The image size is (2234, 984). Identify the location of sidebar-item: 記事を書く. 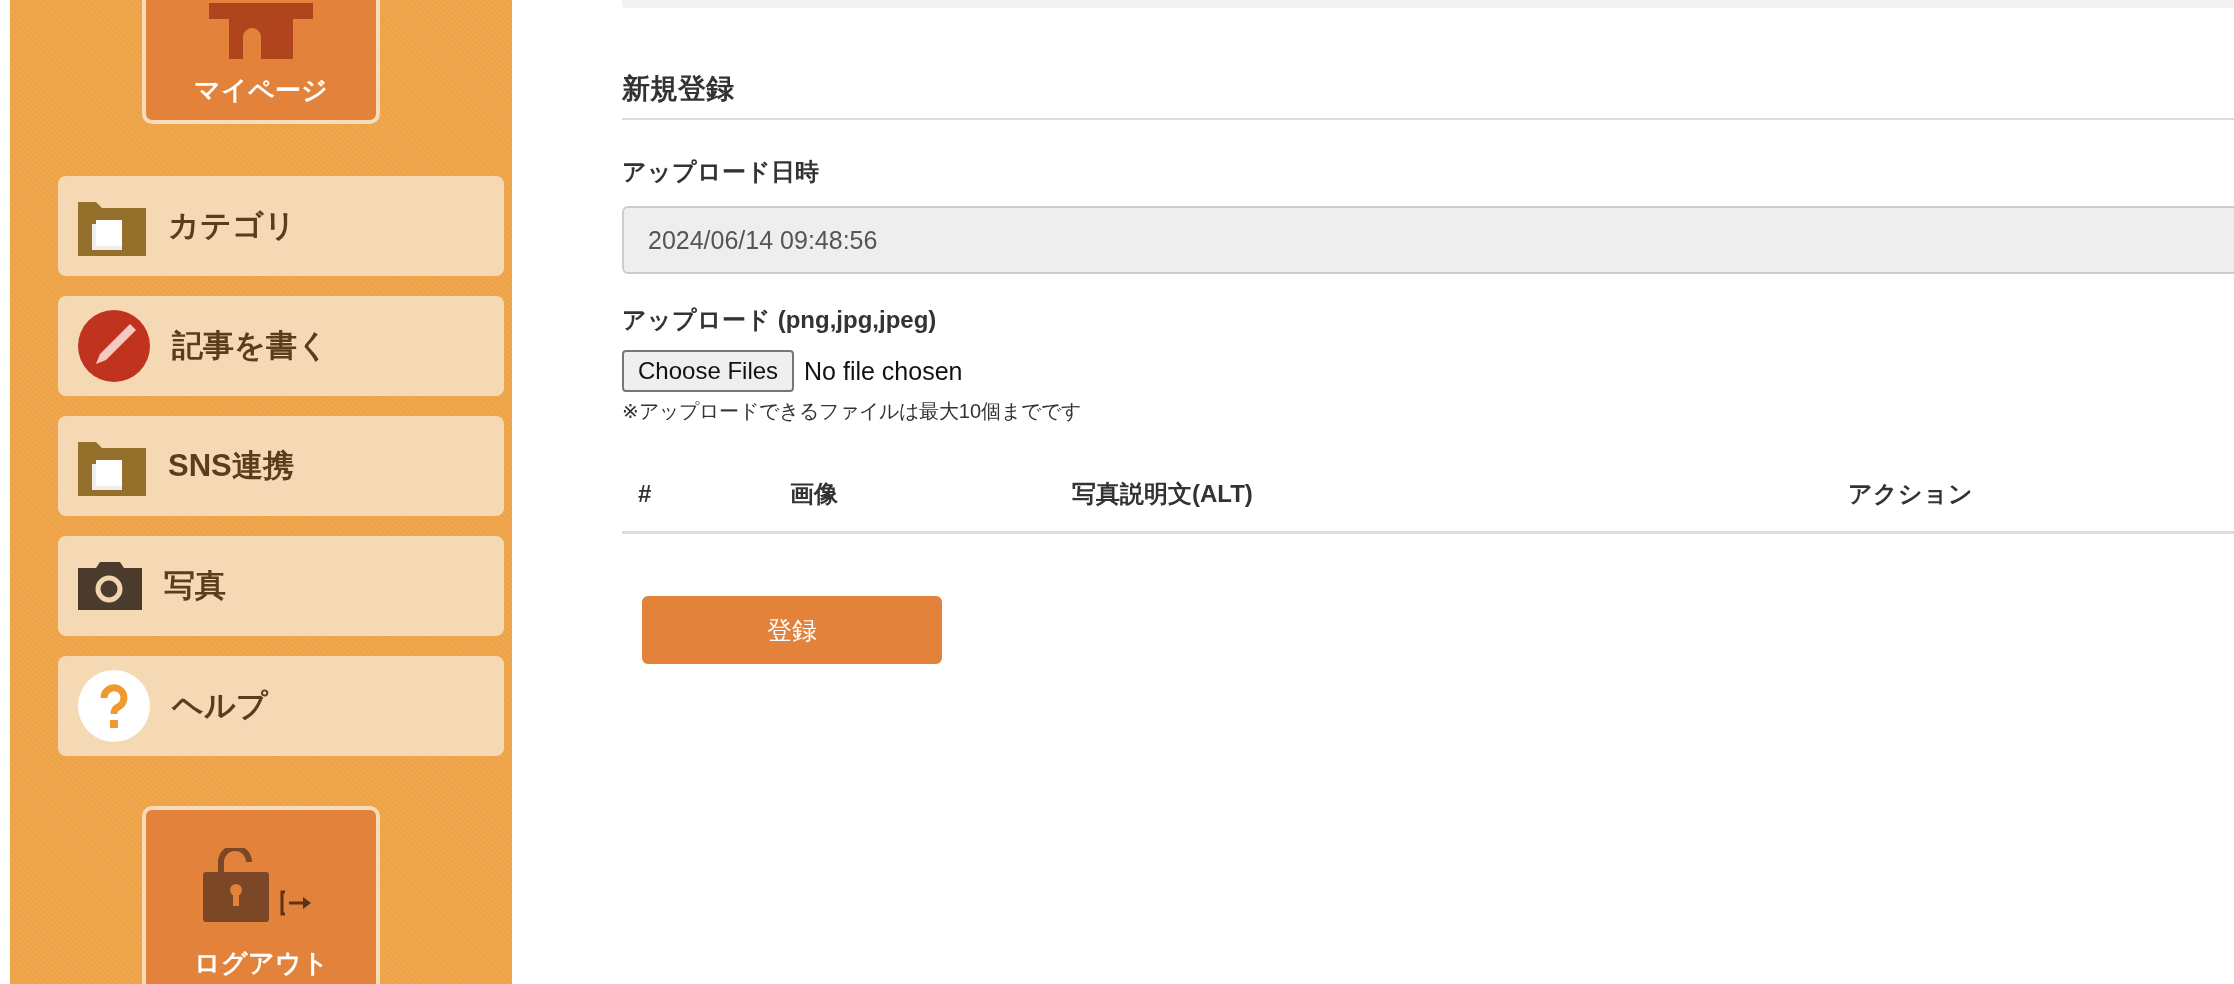
(281, 346).